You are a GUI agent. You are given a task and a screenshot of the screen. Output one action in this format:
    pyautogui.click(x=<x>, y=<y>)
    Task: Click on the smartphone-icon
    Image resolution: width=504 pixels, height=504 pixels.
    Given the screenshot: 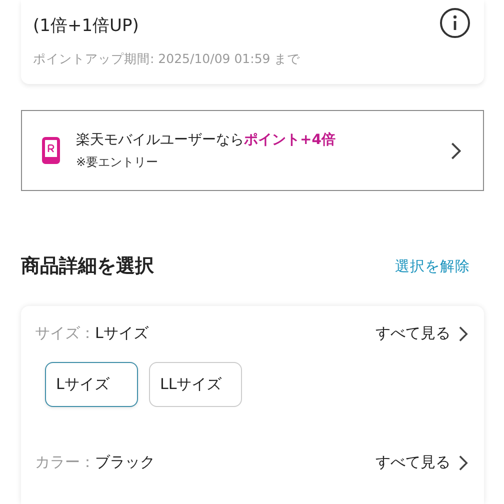 What is the action you would take?
    pyautogui.click(x=51, y=150)
    